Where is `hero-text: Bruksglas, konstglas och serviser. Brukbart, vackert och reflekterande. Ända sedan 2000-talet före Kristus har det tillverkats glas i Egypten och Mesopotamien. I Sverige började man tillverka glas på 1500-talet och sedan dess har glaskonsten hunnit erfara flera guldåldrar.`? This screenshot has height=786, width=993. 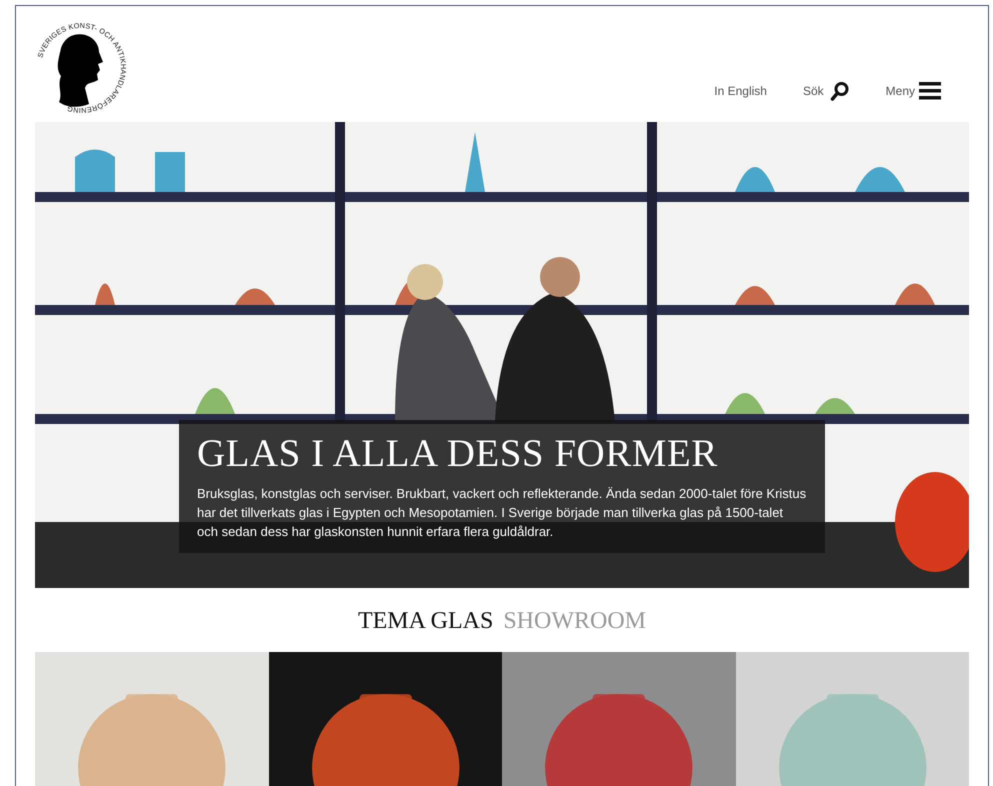
hero-text: Bruksglas, konstglas och serviser. Brukbart, vackert och reflekterande. Ända sedan 2000-talet före Kristus har det tillverkats glas i Egypten och Mesopotamien. I Sverige började man tillverka glas på 1500-talet och sedan dess har glaskonsten hunnit erfara flera guldåldrar. is located at coordinates (502, 513).